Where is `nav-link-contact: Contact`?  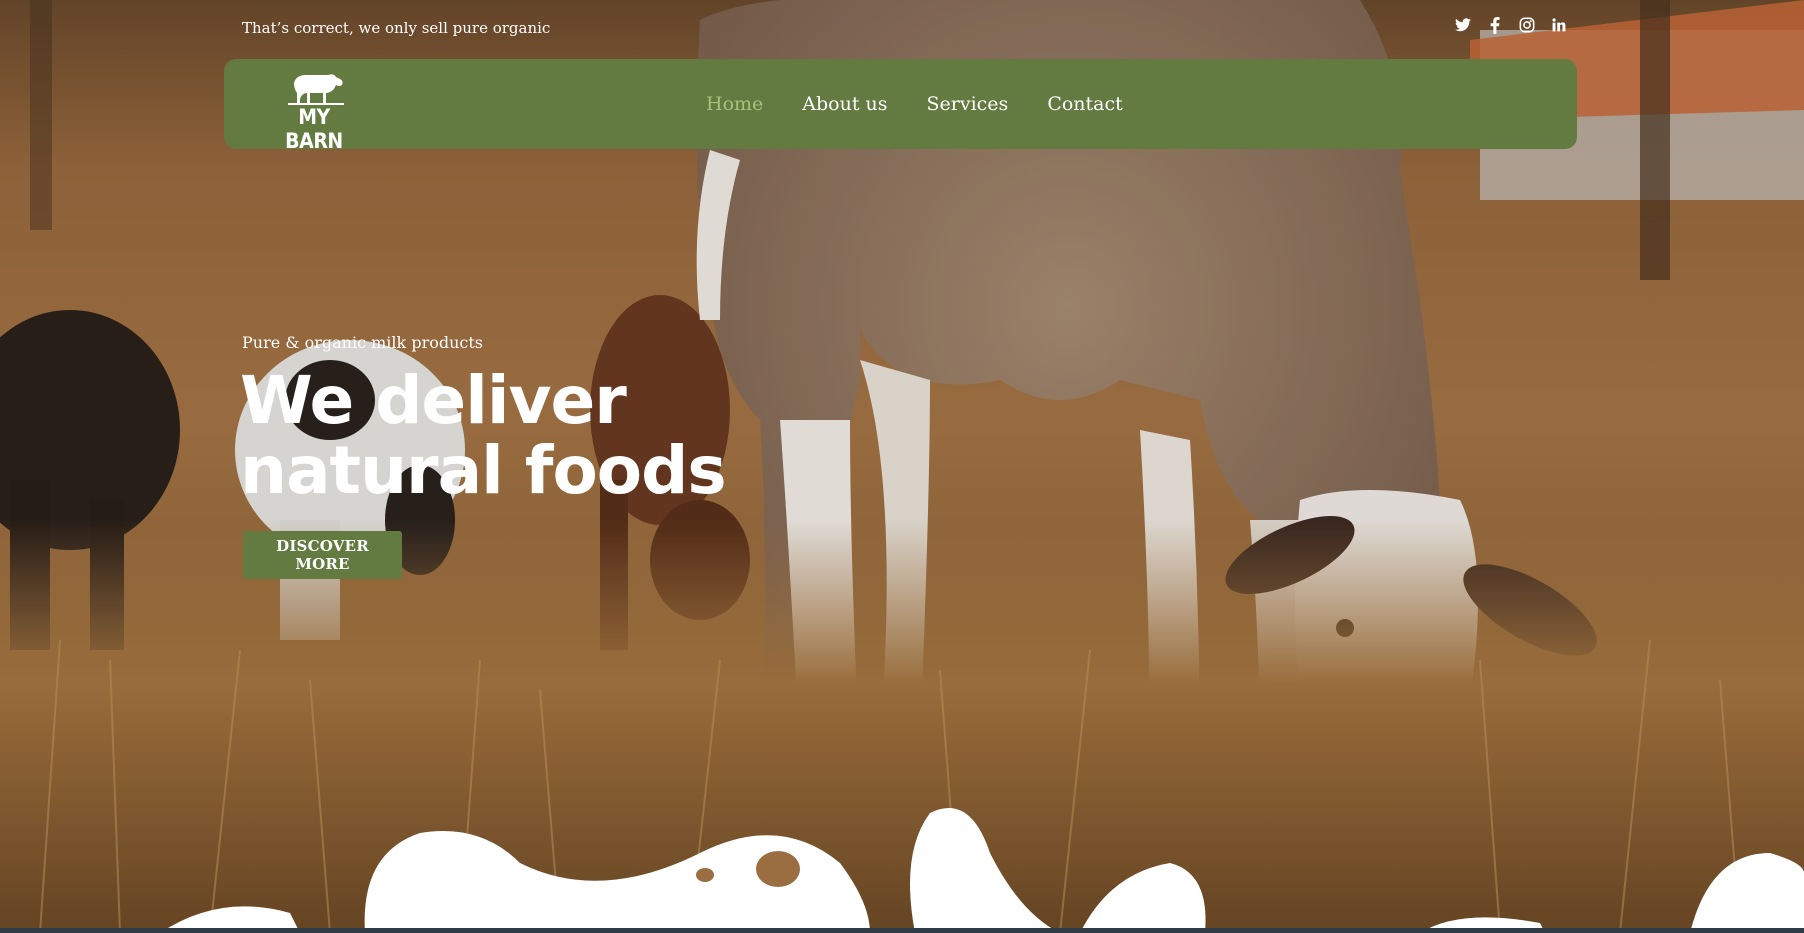 nav-link-contact: Contact is located at coordinates (1084, 104).